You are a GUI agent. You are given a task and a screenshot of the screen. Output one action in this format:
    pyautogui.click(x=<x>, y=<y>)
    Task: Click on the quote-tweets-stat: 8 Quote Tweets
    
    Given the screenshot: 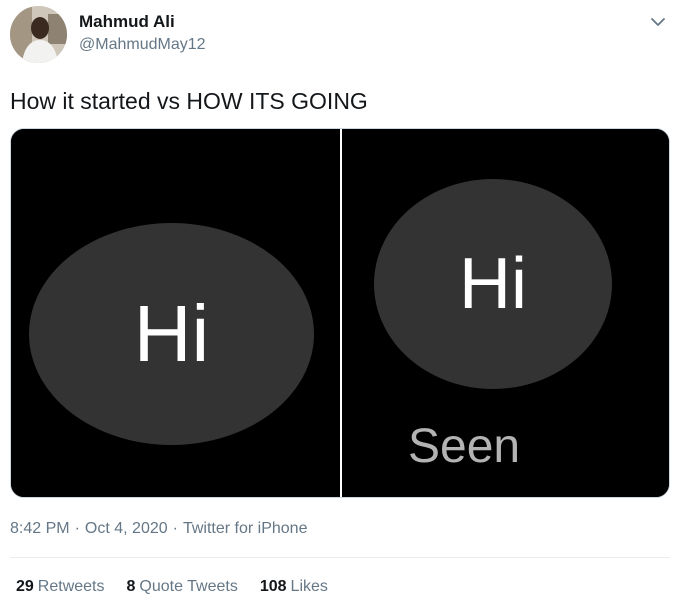 What is the action you would take?
    pyautogui.click(x=182, y=587)
    